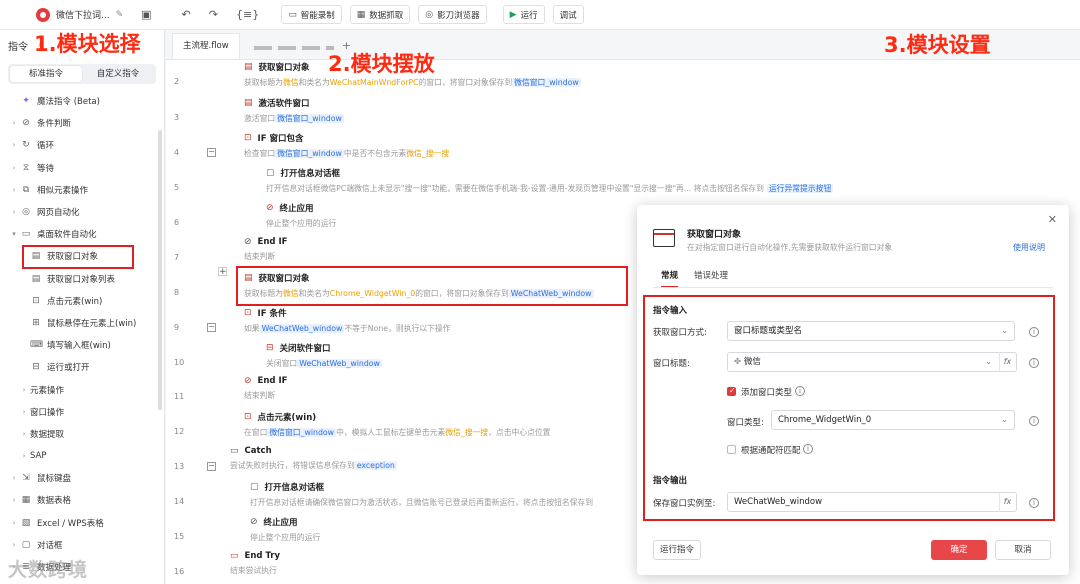  What do you see at coordinates (292, 465) in the screenshot?
I see `step-text: 尝试失败时执行，将错误信息保存到` at bounding box center [292, 465].